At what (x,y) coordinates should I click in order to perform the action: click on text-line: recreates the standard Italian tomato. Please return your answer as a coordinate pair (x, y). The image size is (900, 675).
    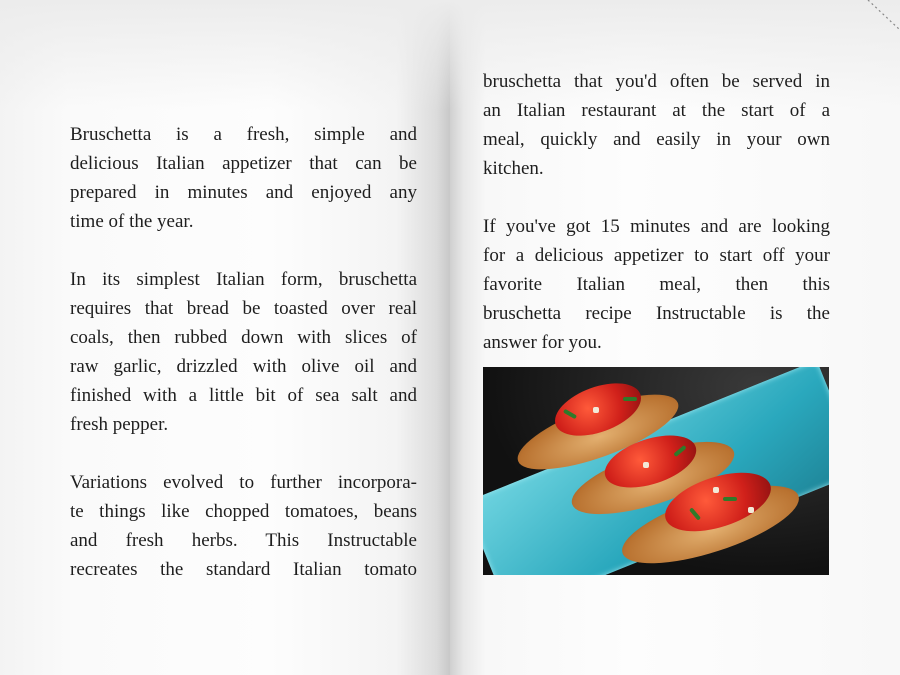
    Looking at the image, I should click on (243, 569).